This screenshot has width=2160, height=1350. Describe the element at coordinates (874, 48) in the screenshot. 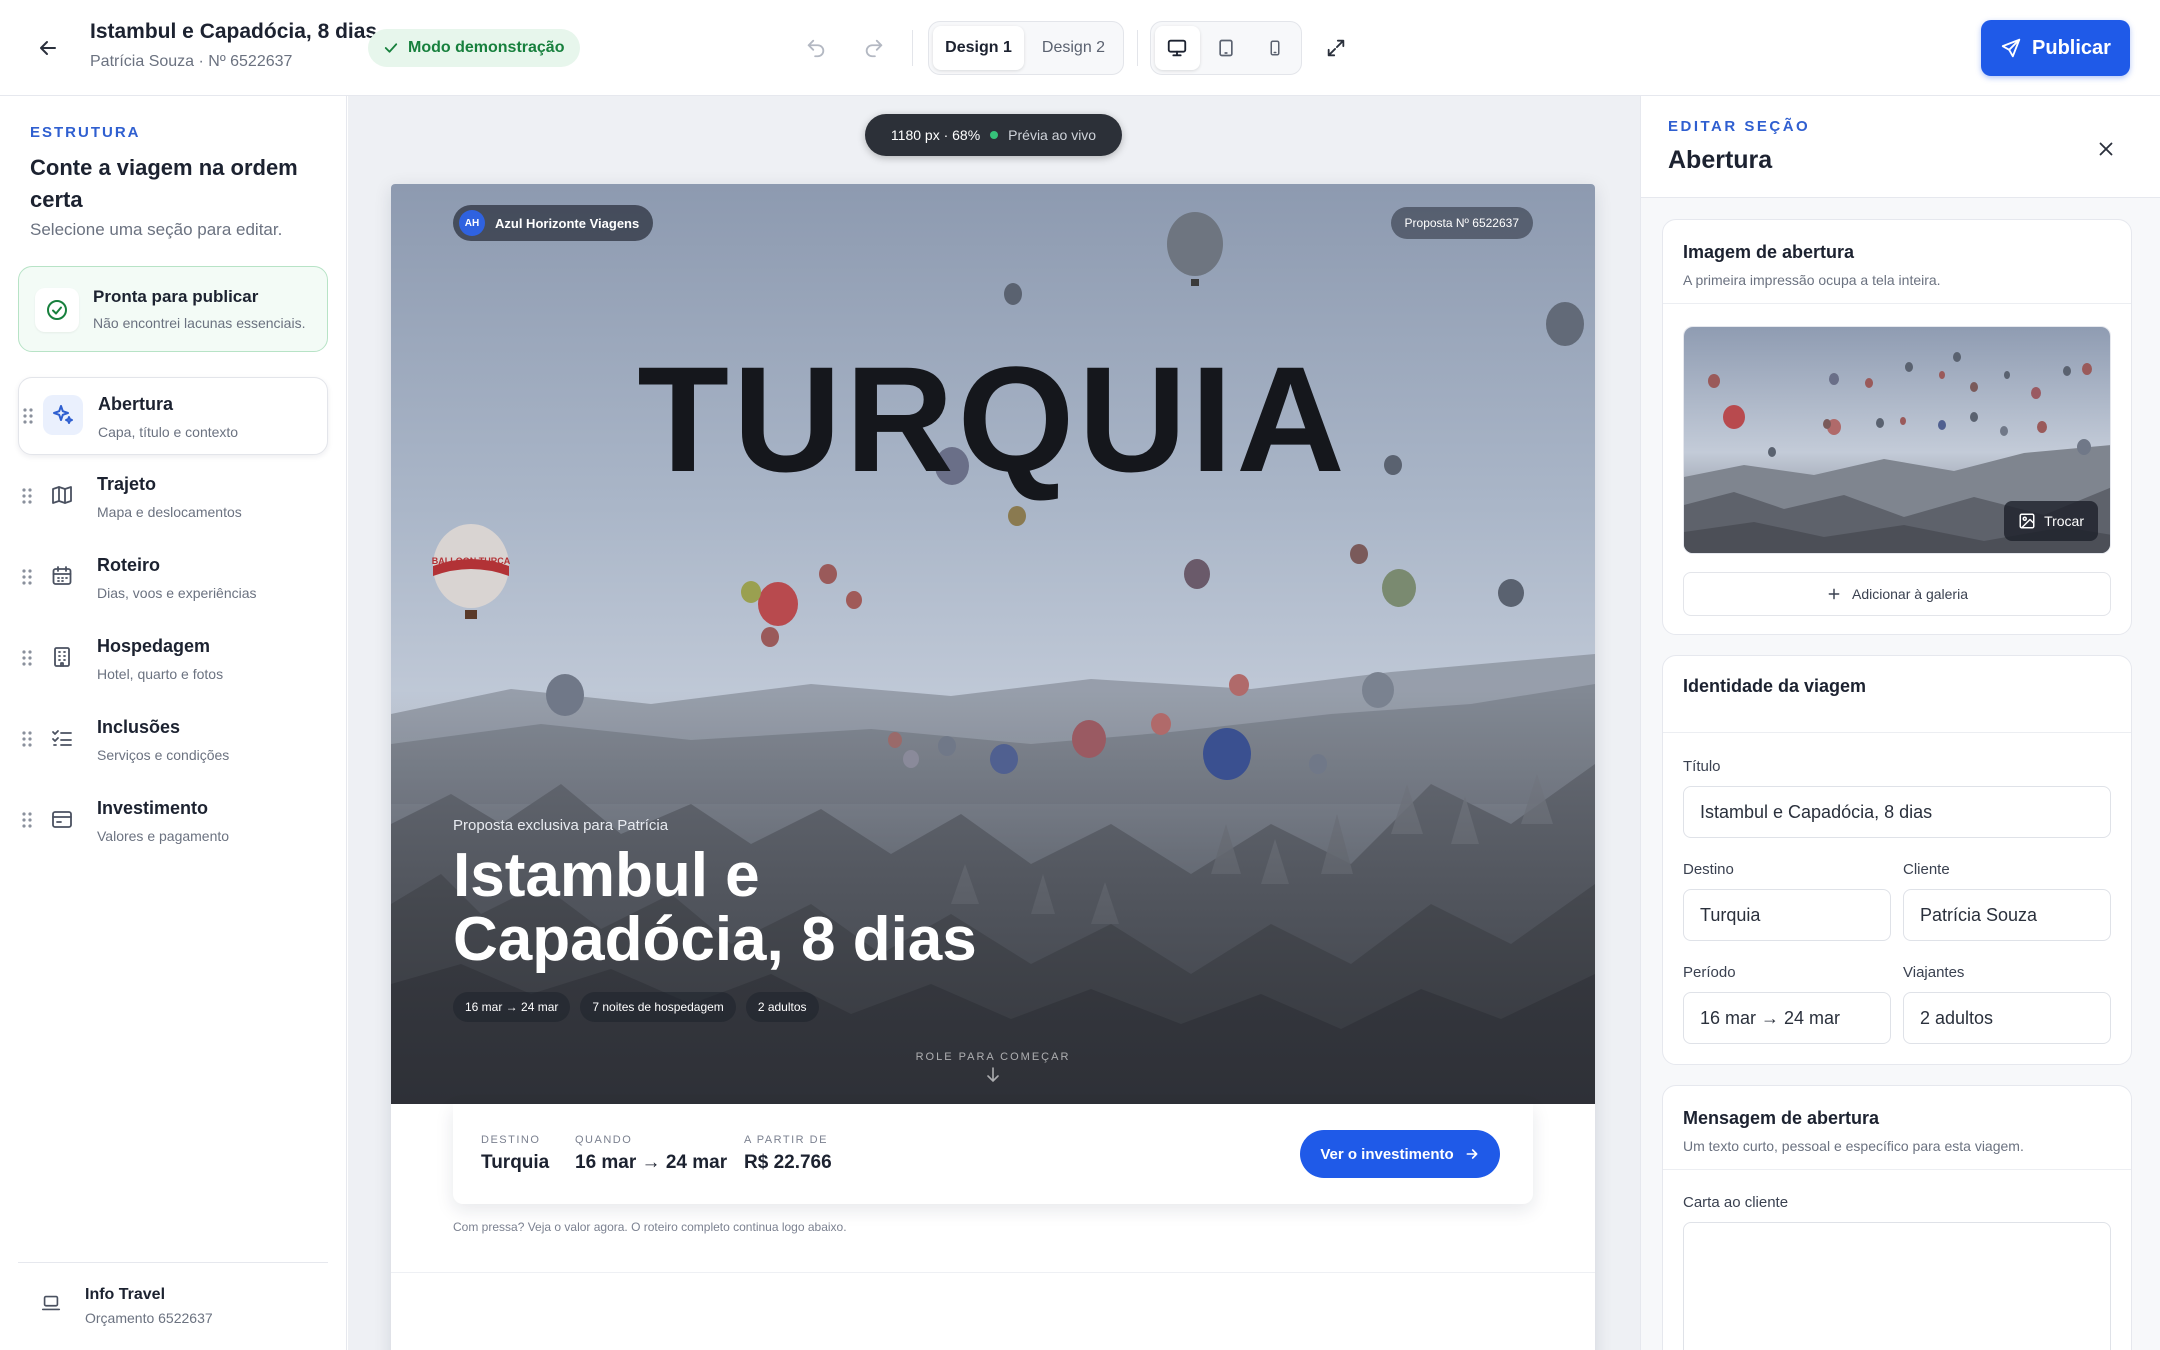

I see `redo-button` at that location.